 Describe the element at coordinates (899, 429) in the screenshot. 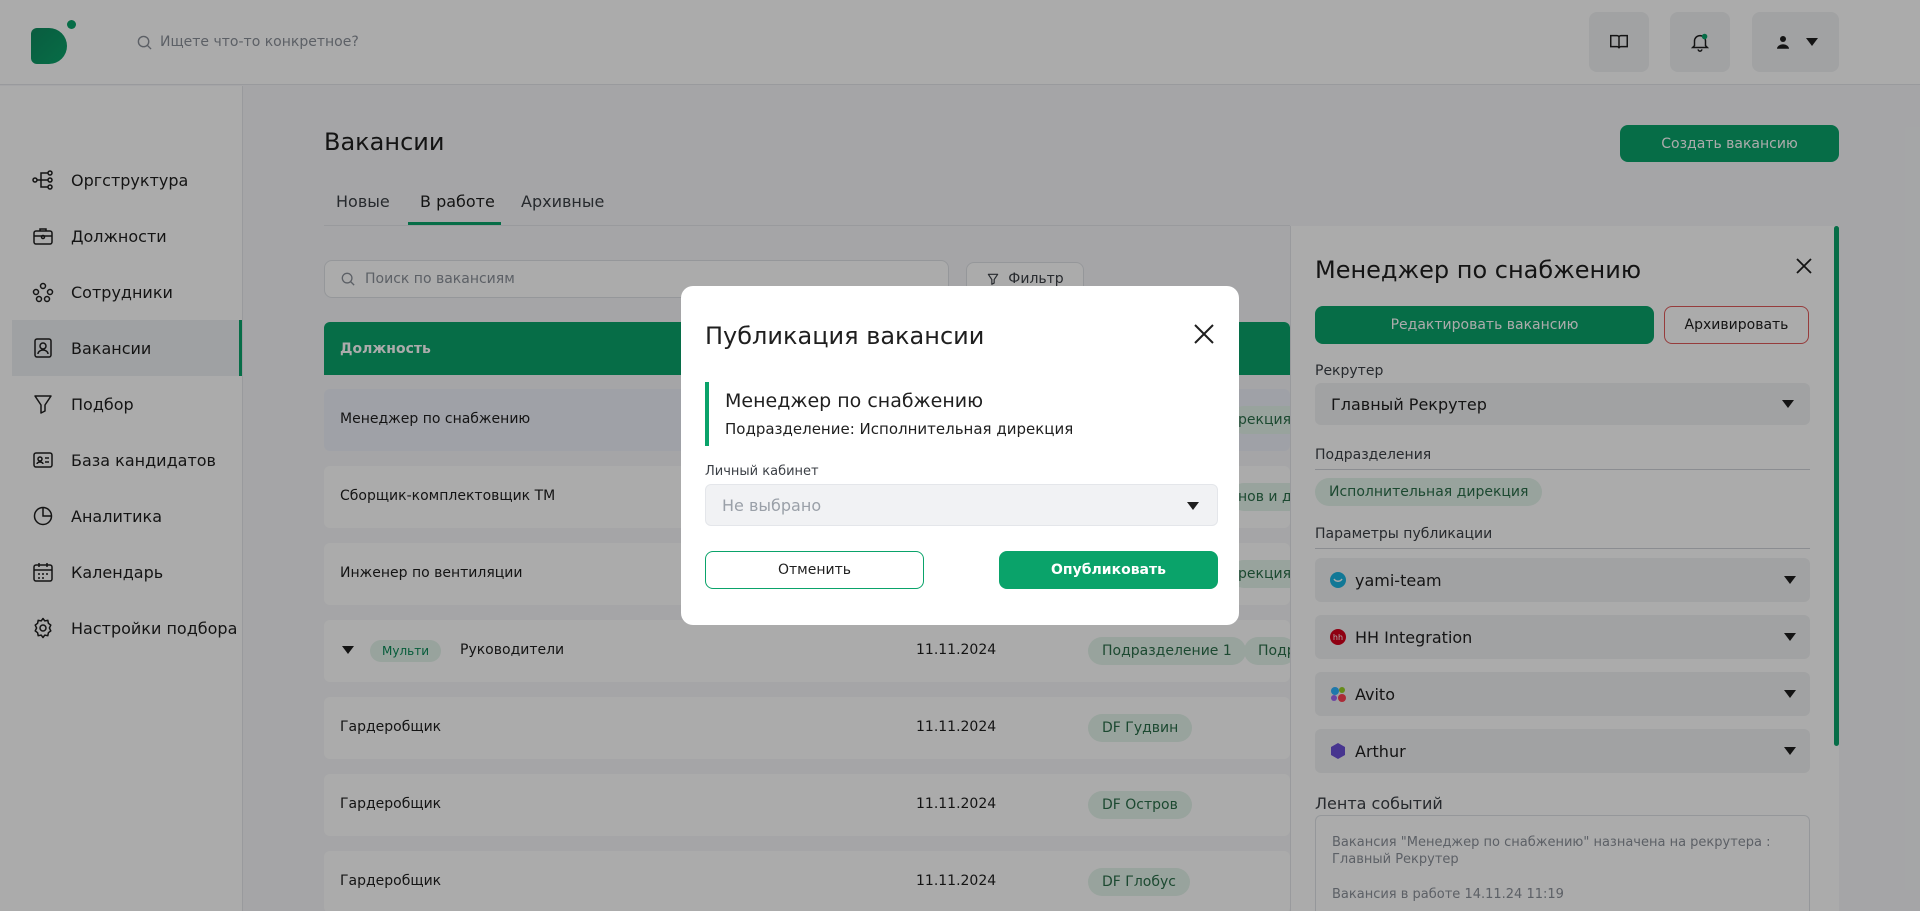

I see `vacancy-summary-division: Подразделение: Исполнительная дирекция` at that location.